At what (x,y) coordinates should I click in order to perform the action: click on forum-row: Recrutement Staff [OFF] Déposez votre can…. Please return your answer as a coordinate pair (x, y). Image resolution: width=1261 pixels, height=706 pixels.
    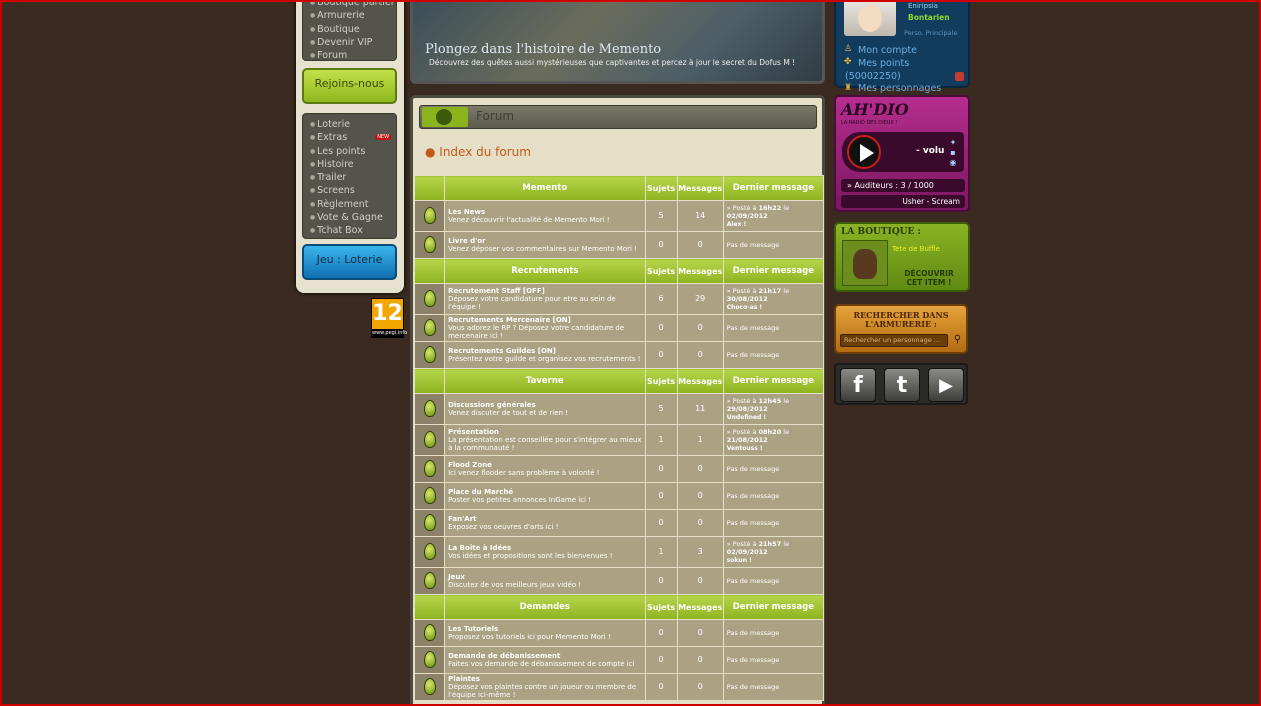
    Looking at the image, I should click on (619, 299).